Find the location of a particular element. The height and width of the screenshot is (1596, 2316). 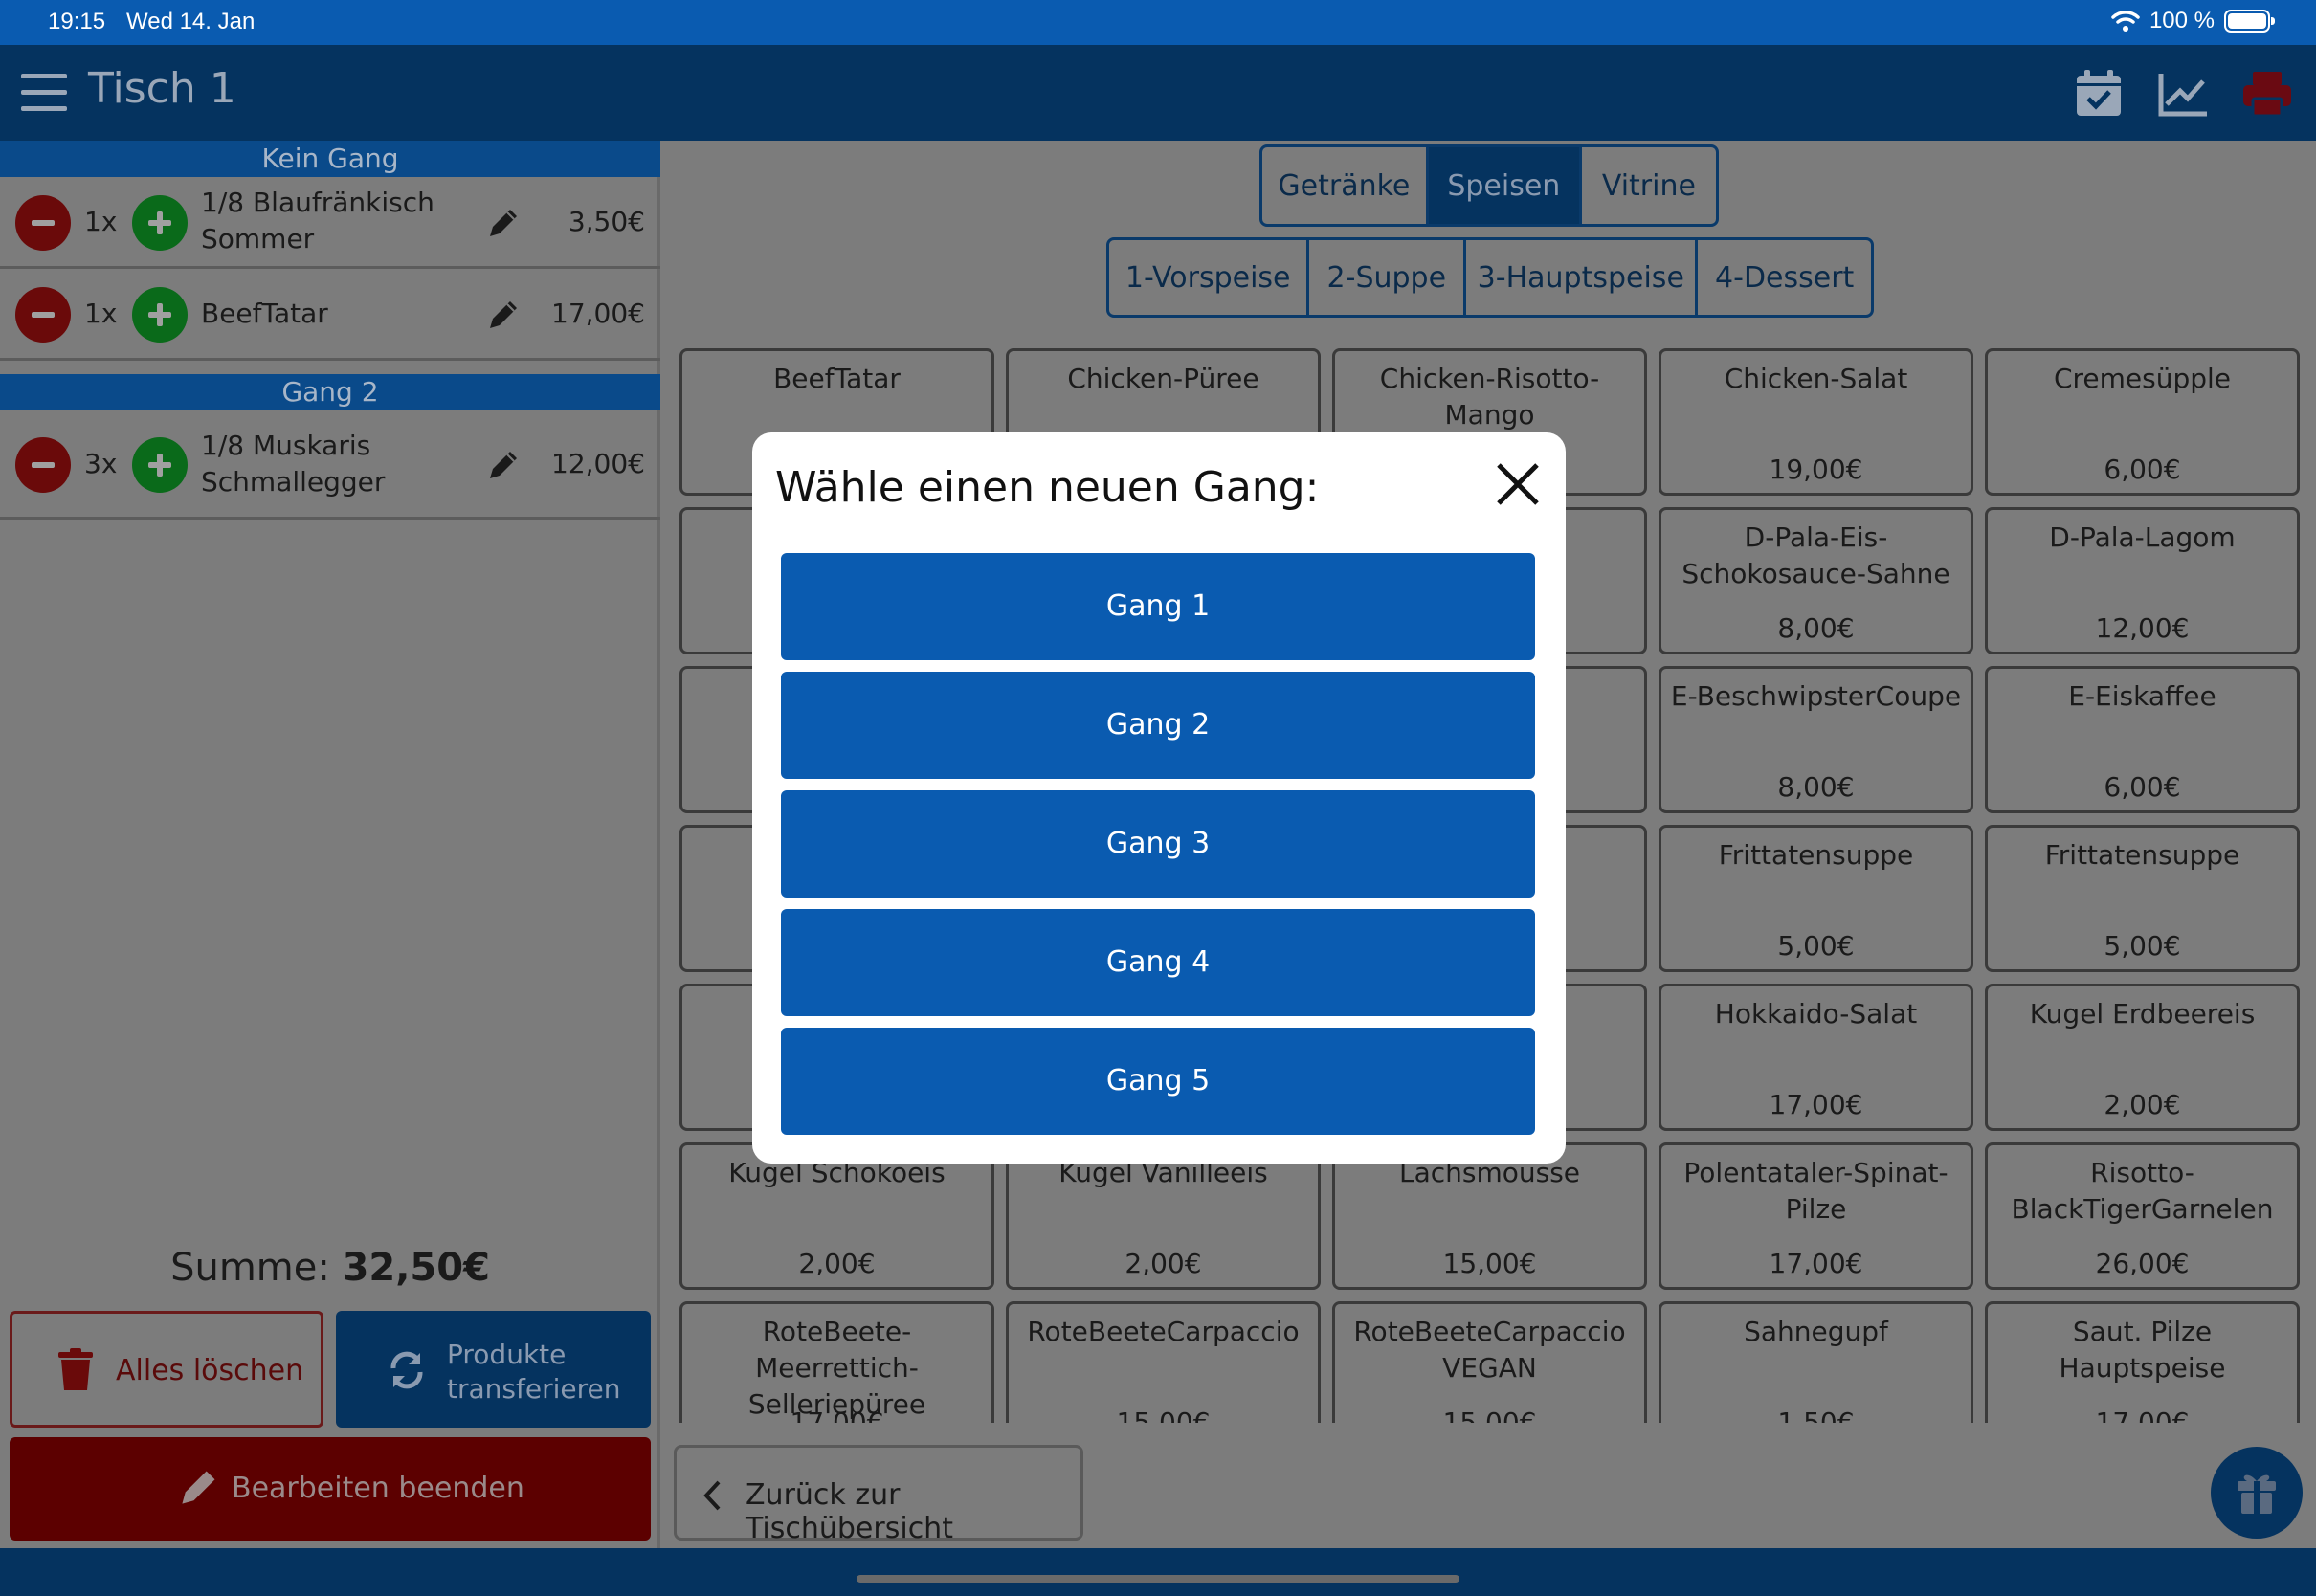

clear-all-button: Alles löschen is located at coordinates (166, 1370).